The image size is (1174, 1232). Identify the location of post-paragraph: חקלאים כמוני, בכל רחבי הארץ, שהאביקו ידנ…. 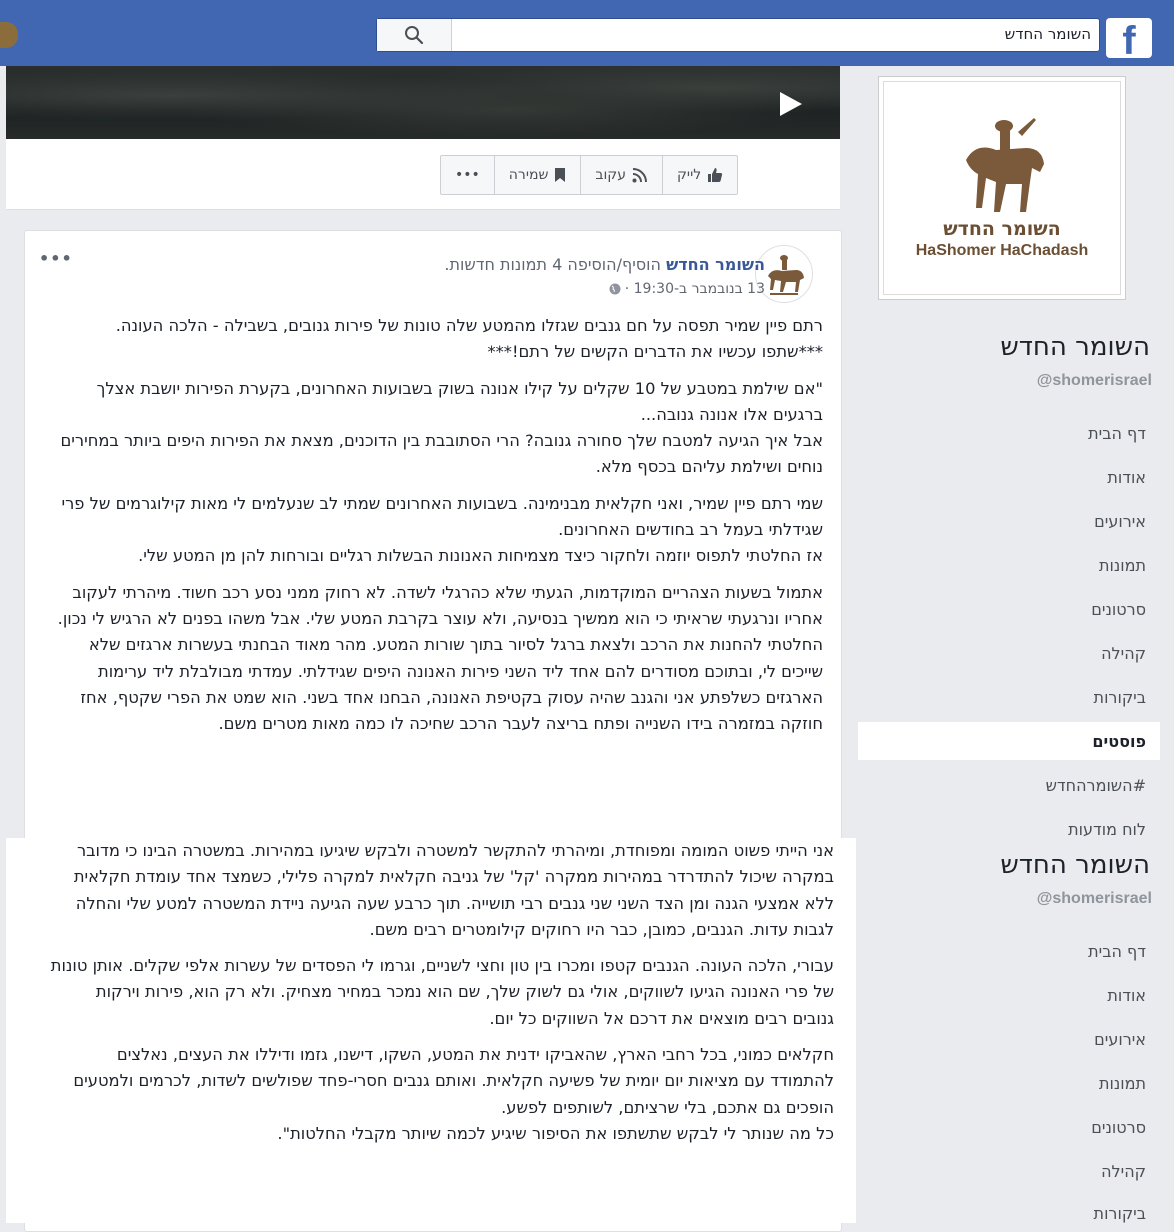
(442, 1094).